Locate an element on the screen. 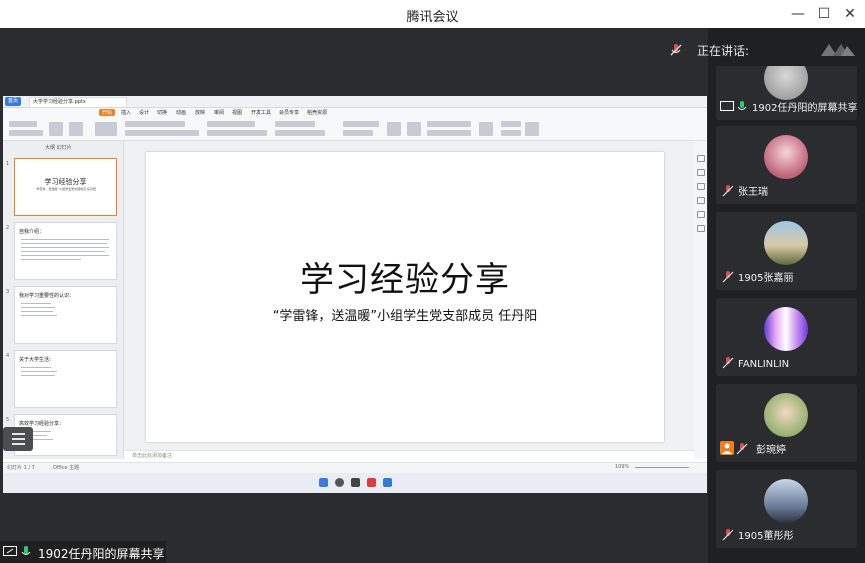 This screenshot has width=865, height=563. notes-placeholder: 单击此处添加备注 is located at coordinates (152, 456).